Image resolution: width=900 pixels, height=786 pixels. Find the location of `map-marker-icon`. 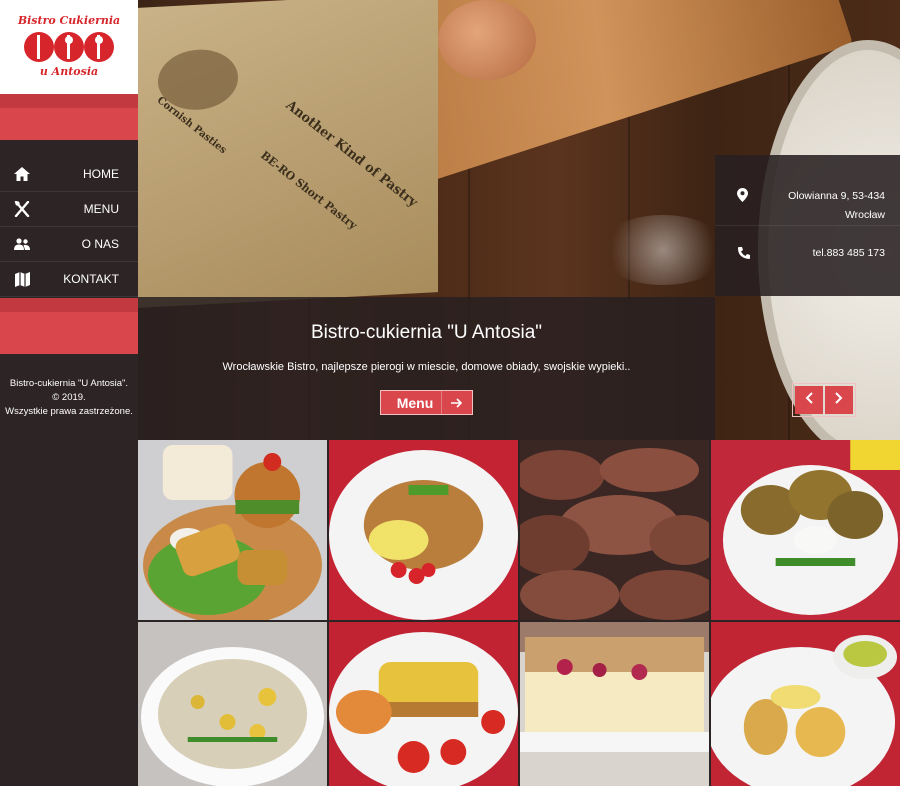

map-marker-icon is located at coordinates (744, 195).